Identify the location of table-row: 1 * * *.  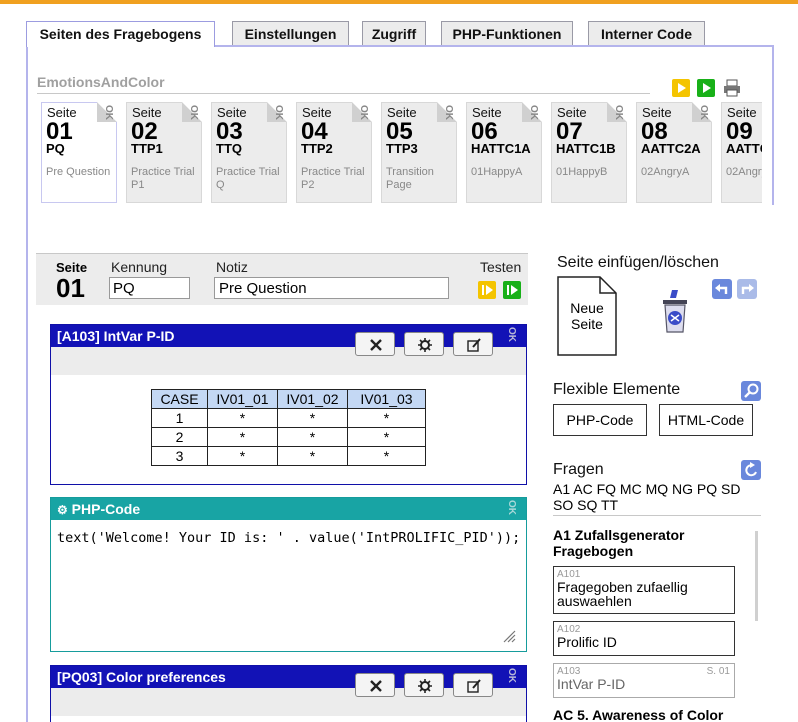
(288, 418).